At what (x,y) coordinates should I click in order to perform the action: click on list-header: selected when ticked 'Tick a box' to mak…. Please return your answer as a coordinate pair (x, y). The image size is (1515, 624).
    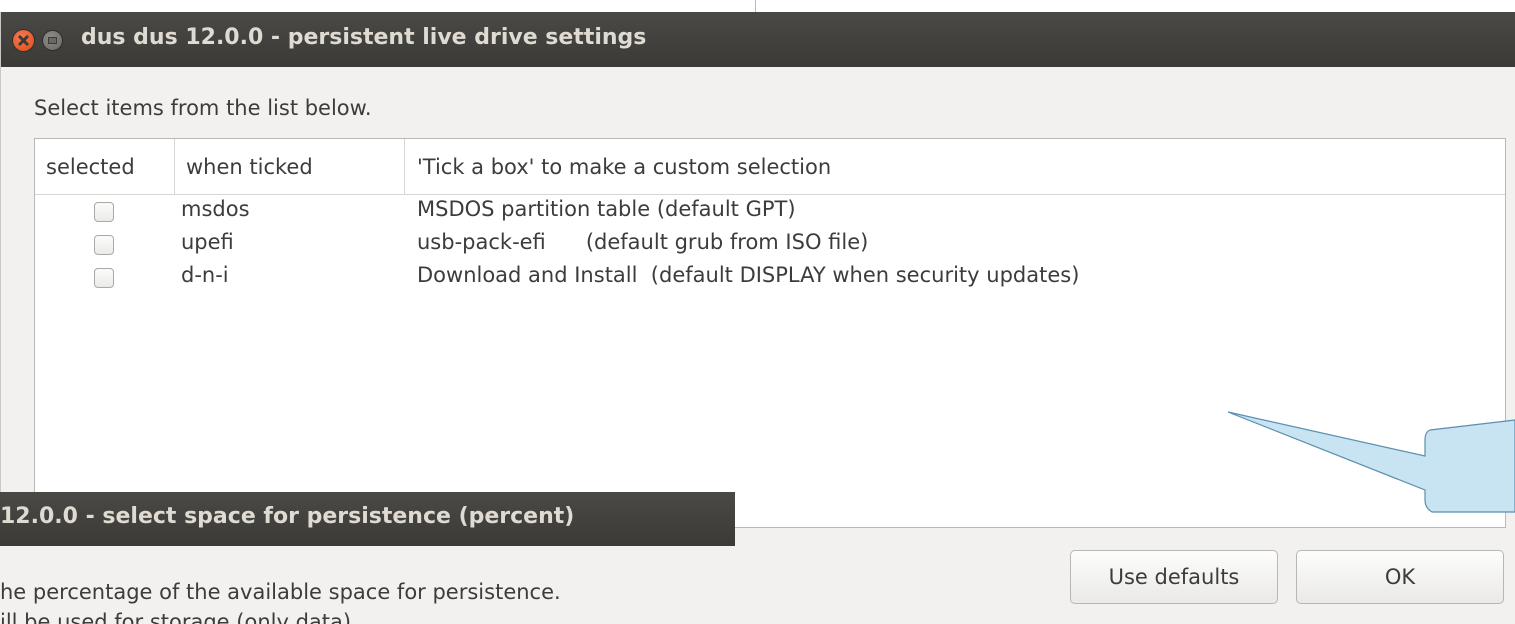
    Looking at the image, I should click on (770, 167).